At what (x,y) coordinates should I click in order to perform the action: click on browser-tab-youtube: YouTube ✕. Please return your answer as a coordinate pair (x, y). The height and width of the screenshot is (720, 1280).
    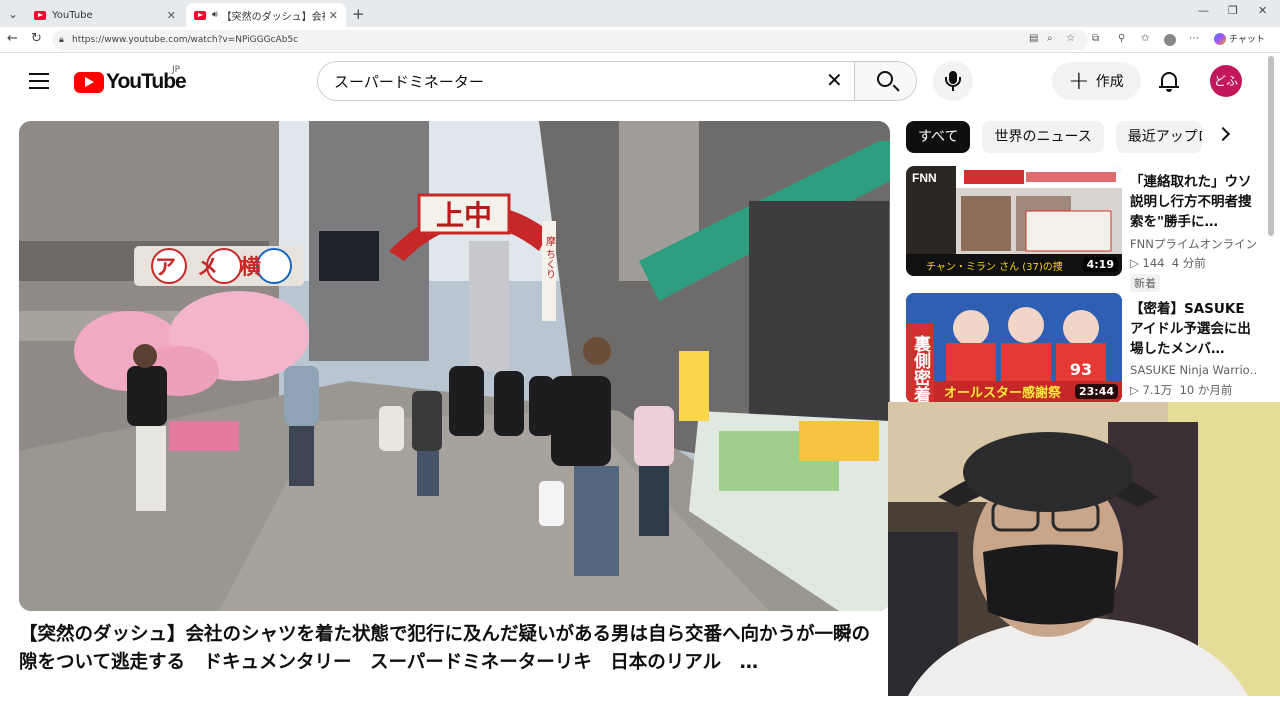
    Looking at the image, I should click on (105, 15).